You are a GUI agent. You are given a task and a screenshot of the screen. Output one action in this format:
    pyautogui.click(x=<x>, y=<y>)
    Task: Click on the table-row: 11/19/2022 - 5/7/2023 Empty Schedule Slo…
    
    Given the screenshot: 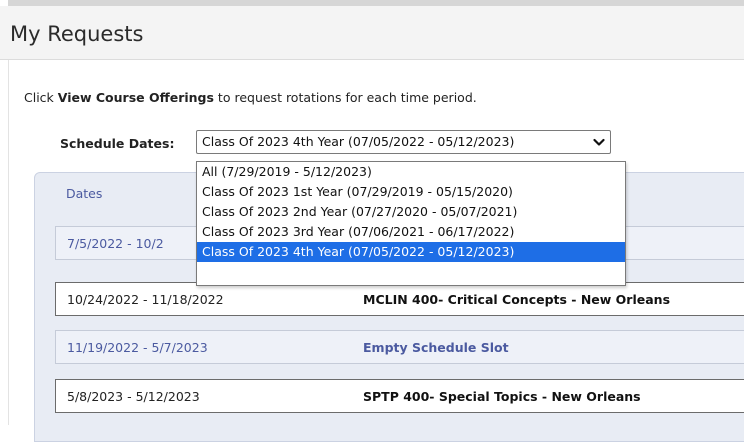 What is the action you would take?
    pyautogui.click(x=399, y=347)
    